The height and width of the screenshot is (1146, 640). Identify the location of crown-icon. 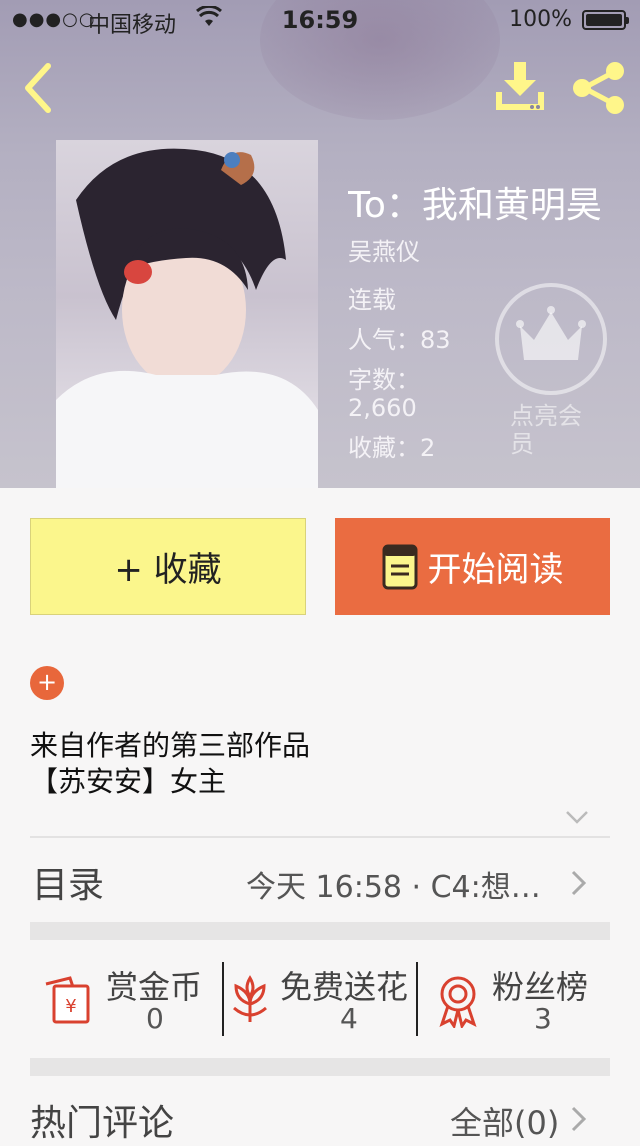
(551, 339).